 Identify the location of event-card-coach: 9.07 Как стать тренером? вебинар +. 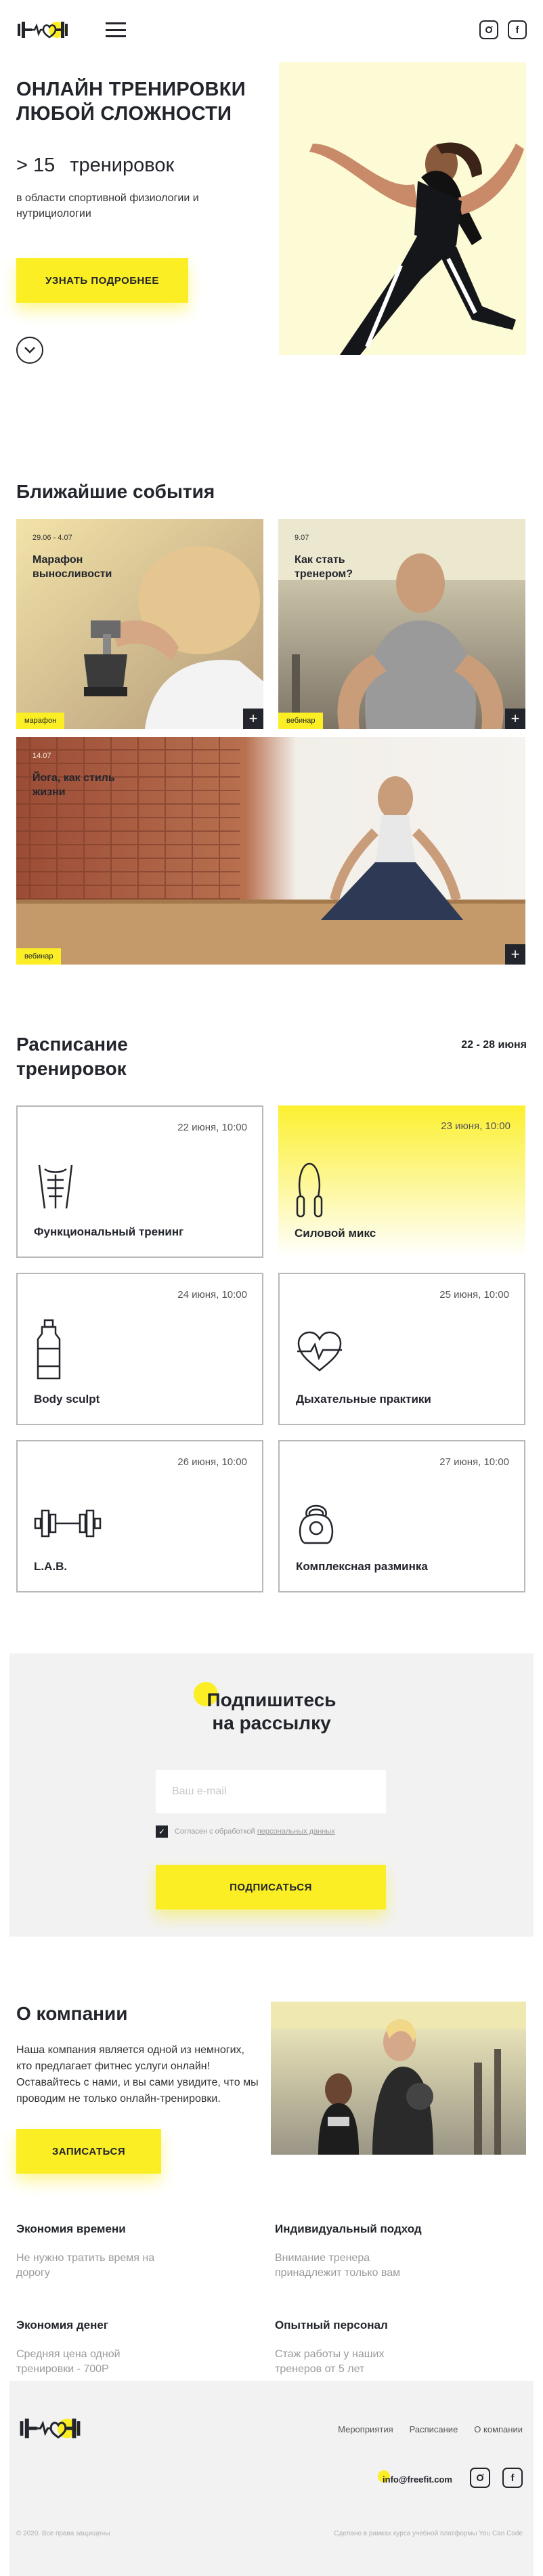
(401, 624).